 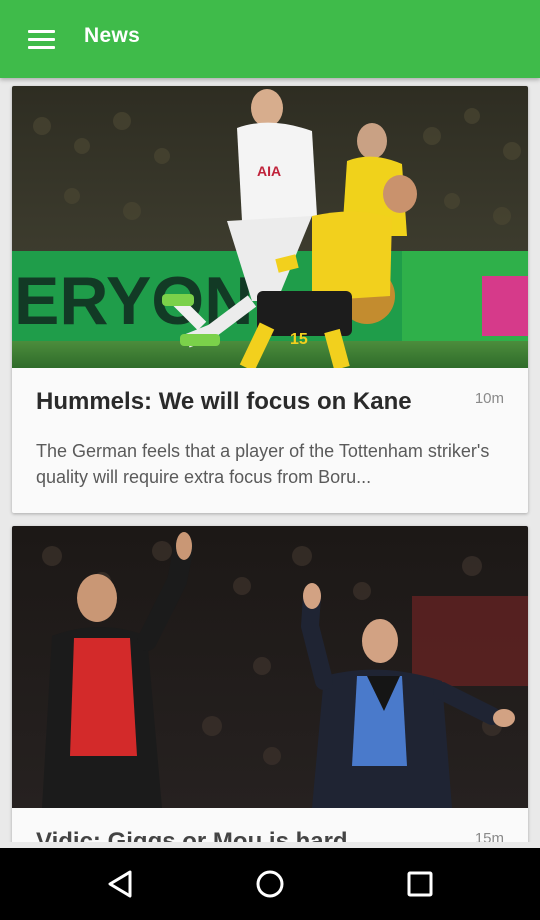 I want to click on article-time: 15m, so click(x=489, y=836).